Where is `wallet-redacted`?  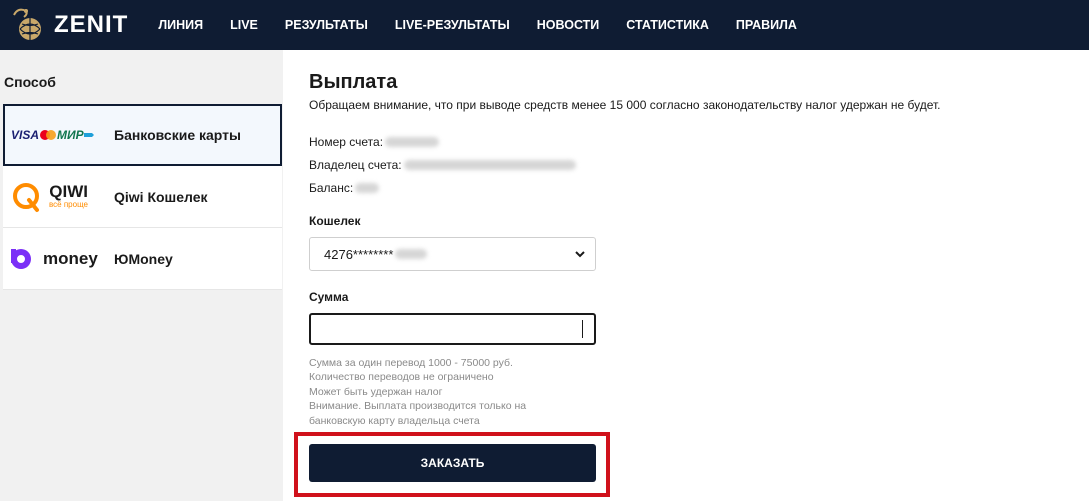 wallet-redacted is located at coordinates (411, 254).